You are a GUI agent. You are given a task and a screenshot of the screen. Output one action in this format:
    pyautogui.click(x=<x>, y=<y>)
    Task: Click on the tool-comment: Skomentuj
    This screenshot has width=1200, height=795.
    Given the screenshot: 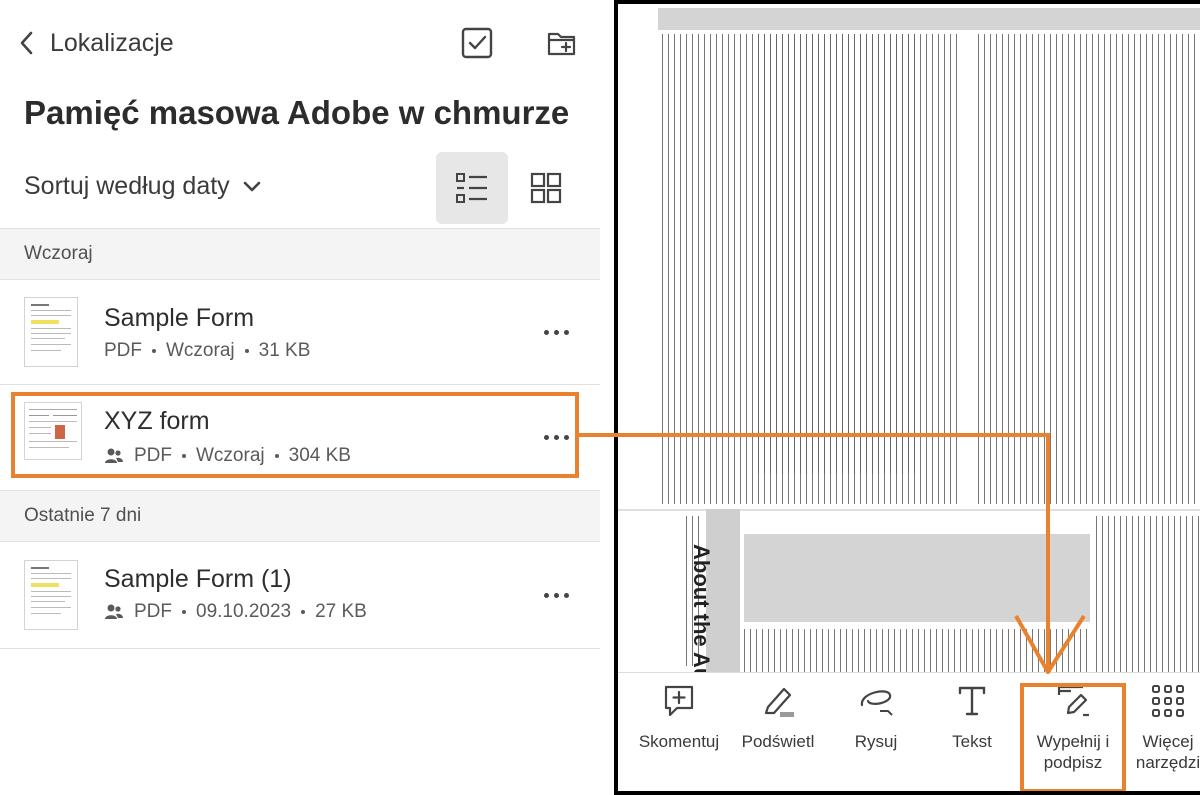 What is the action you would take?
    pyautogui.click(x=679, y=717)
    